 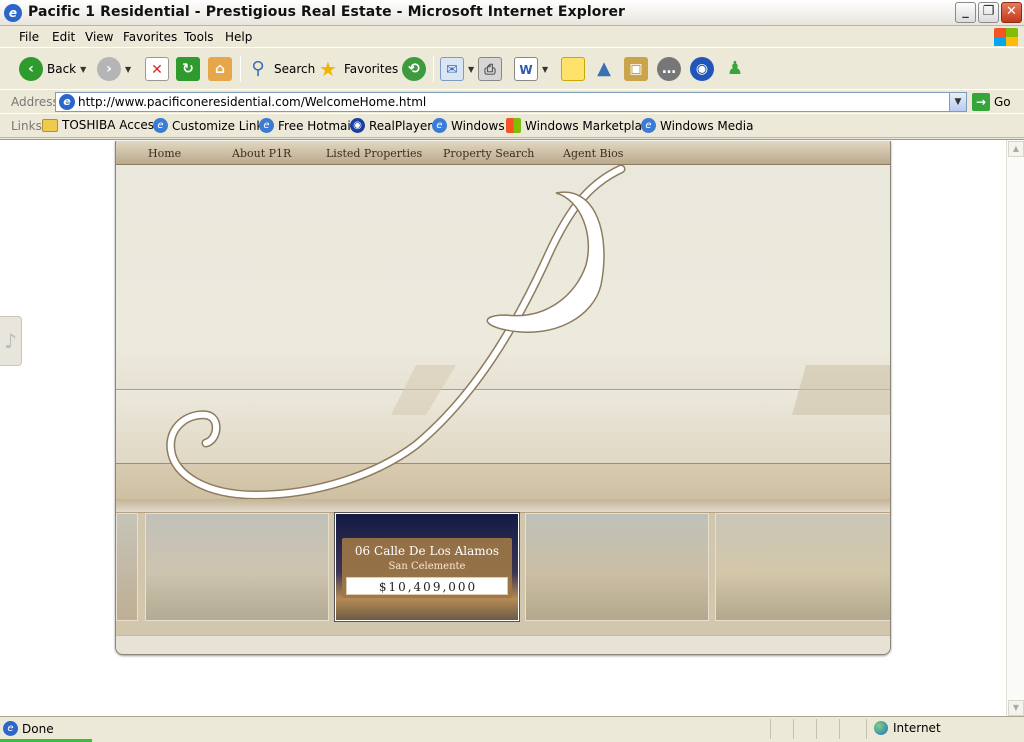 What do you see at coordinates (881, 728) in the screenshot?
I see `globe-icon` at bounding box center [881, 728].